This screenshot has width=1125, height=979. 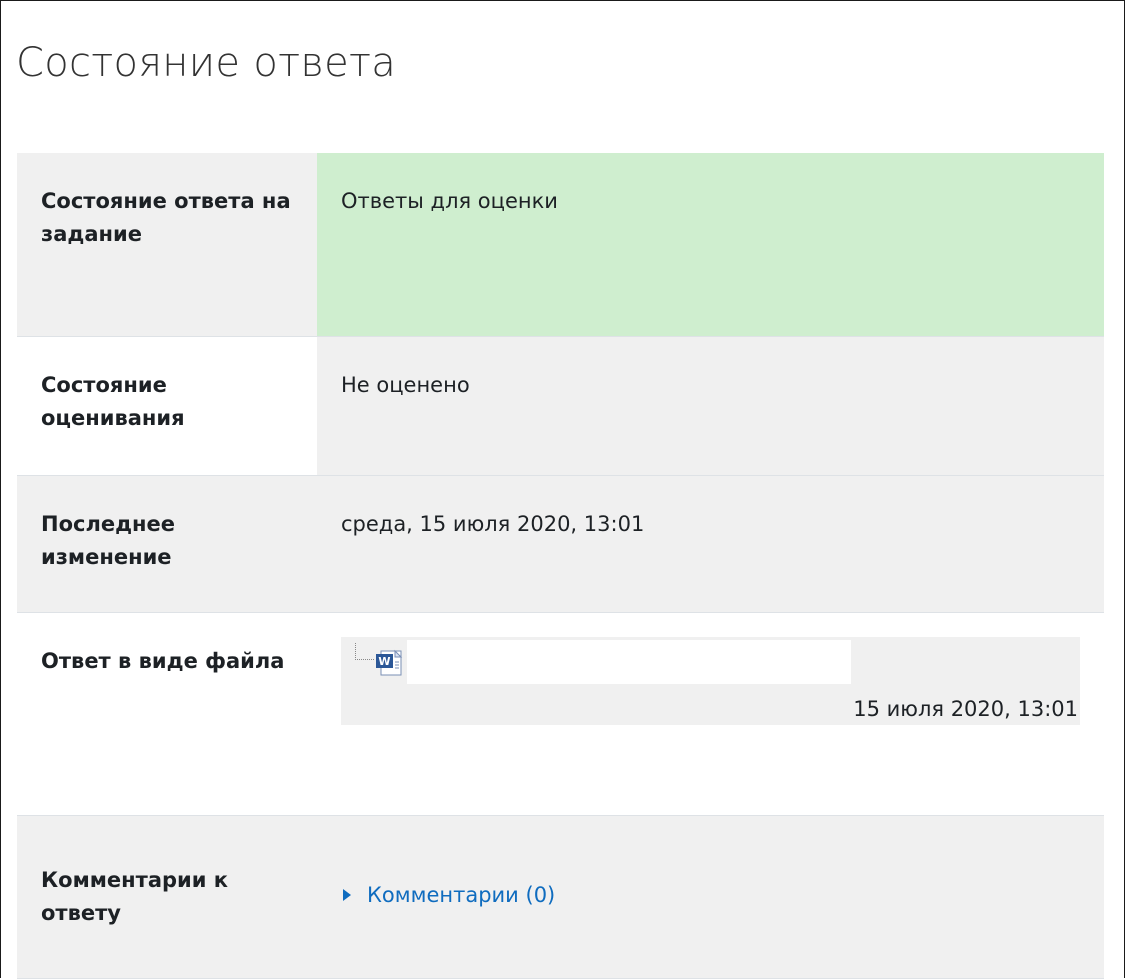 What do you see at coordinates (629, 661) in the screenshot?
I see `file-name-link` at bounding box center [629, 661].